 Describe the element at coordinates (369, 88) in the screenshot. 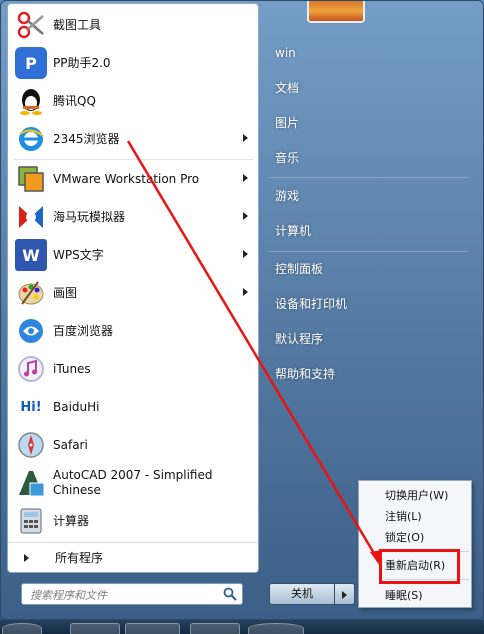

I see `right-item-documents: 文档` at that location.